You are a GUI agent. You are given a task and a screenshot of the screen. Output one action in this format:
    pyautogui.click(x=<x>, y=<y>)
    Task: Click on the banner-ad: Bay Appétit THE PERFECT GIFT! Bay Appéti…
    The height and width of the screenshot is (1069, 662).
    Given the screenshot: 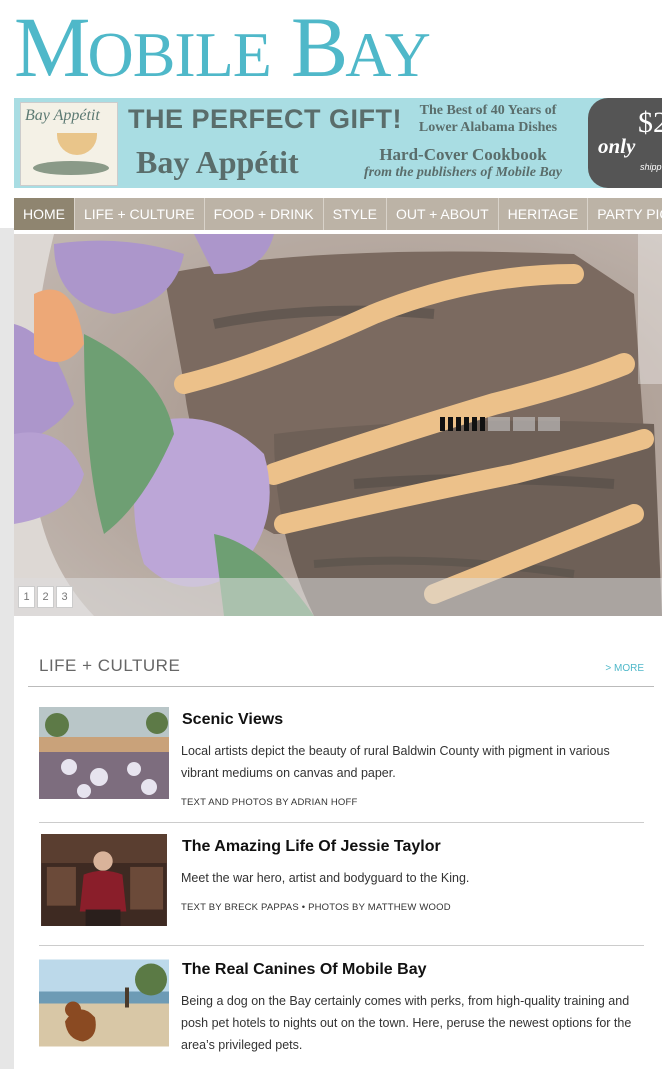 What is the action you would take?
    pyautogui.click(x=338, y=143)
    